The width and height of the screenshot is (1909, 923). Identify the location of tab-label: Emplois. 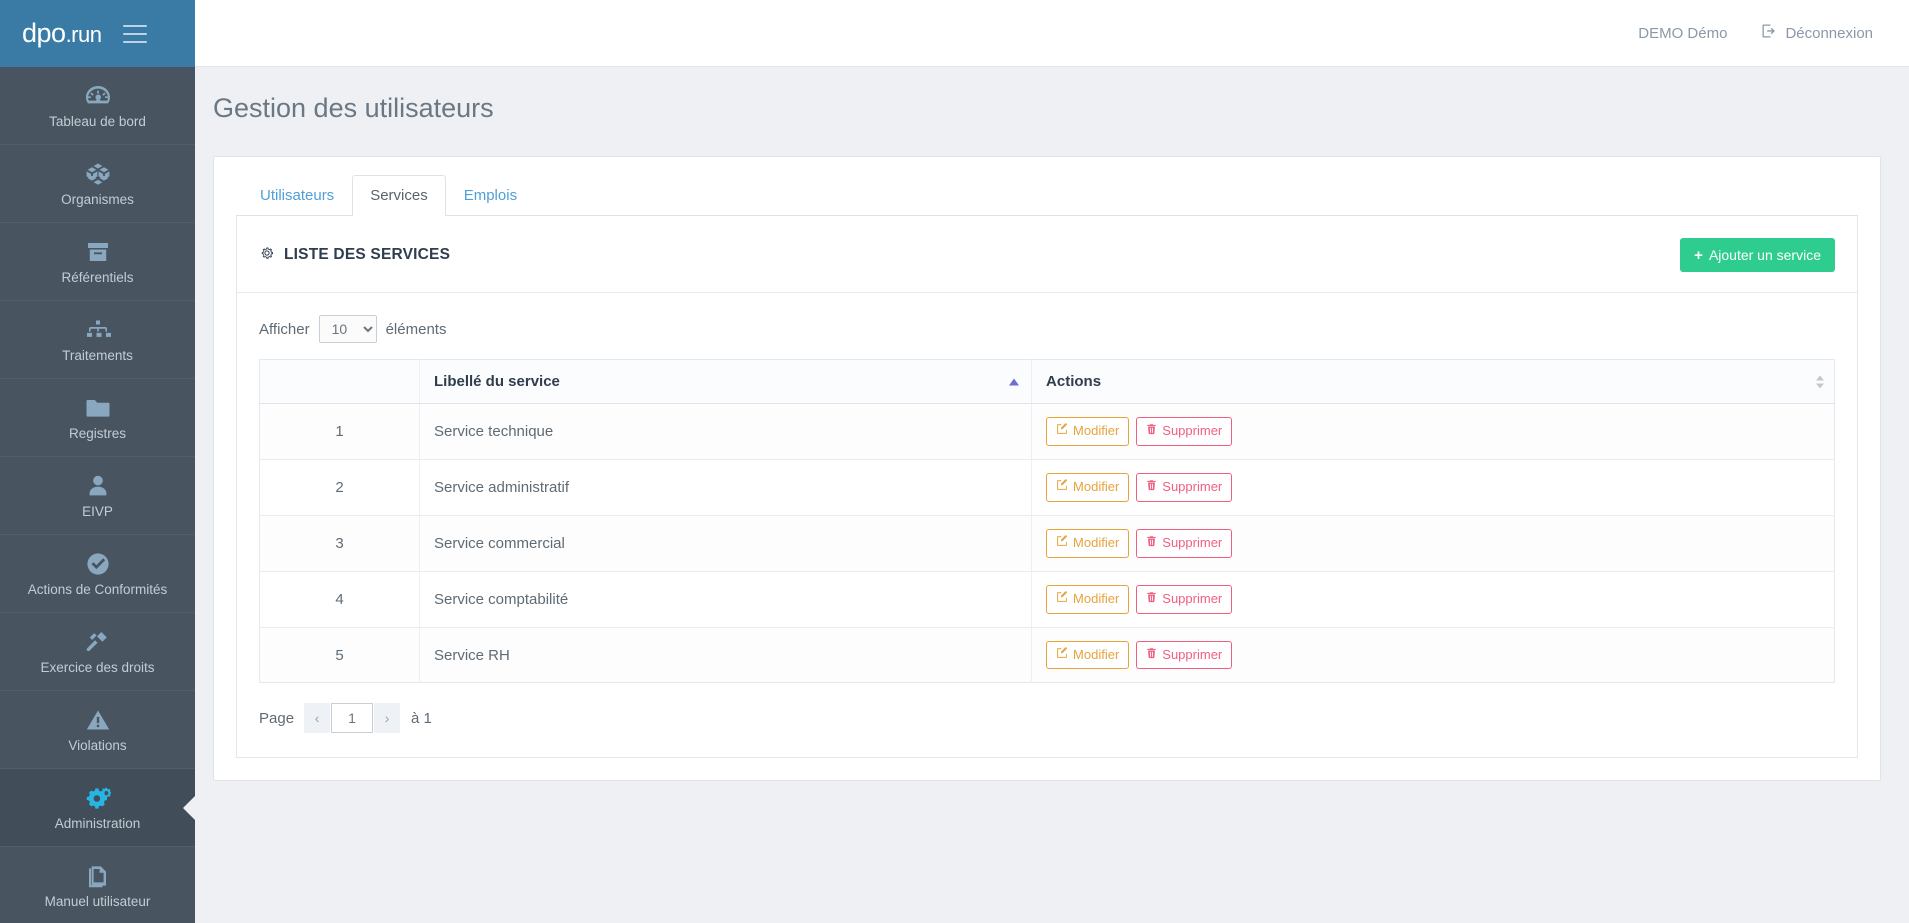
(490, 195).